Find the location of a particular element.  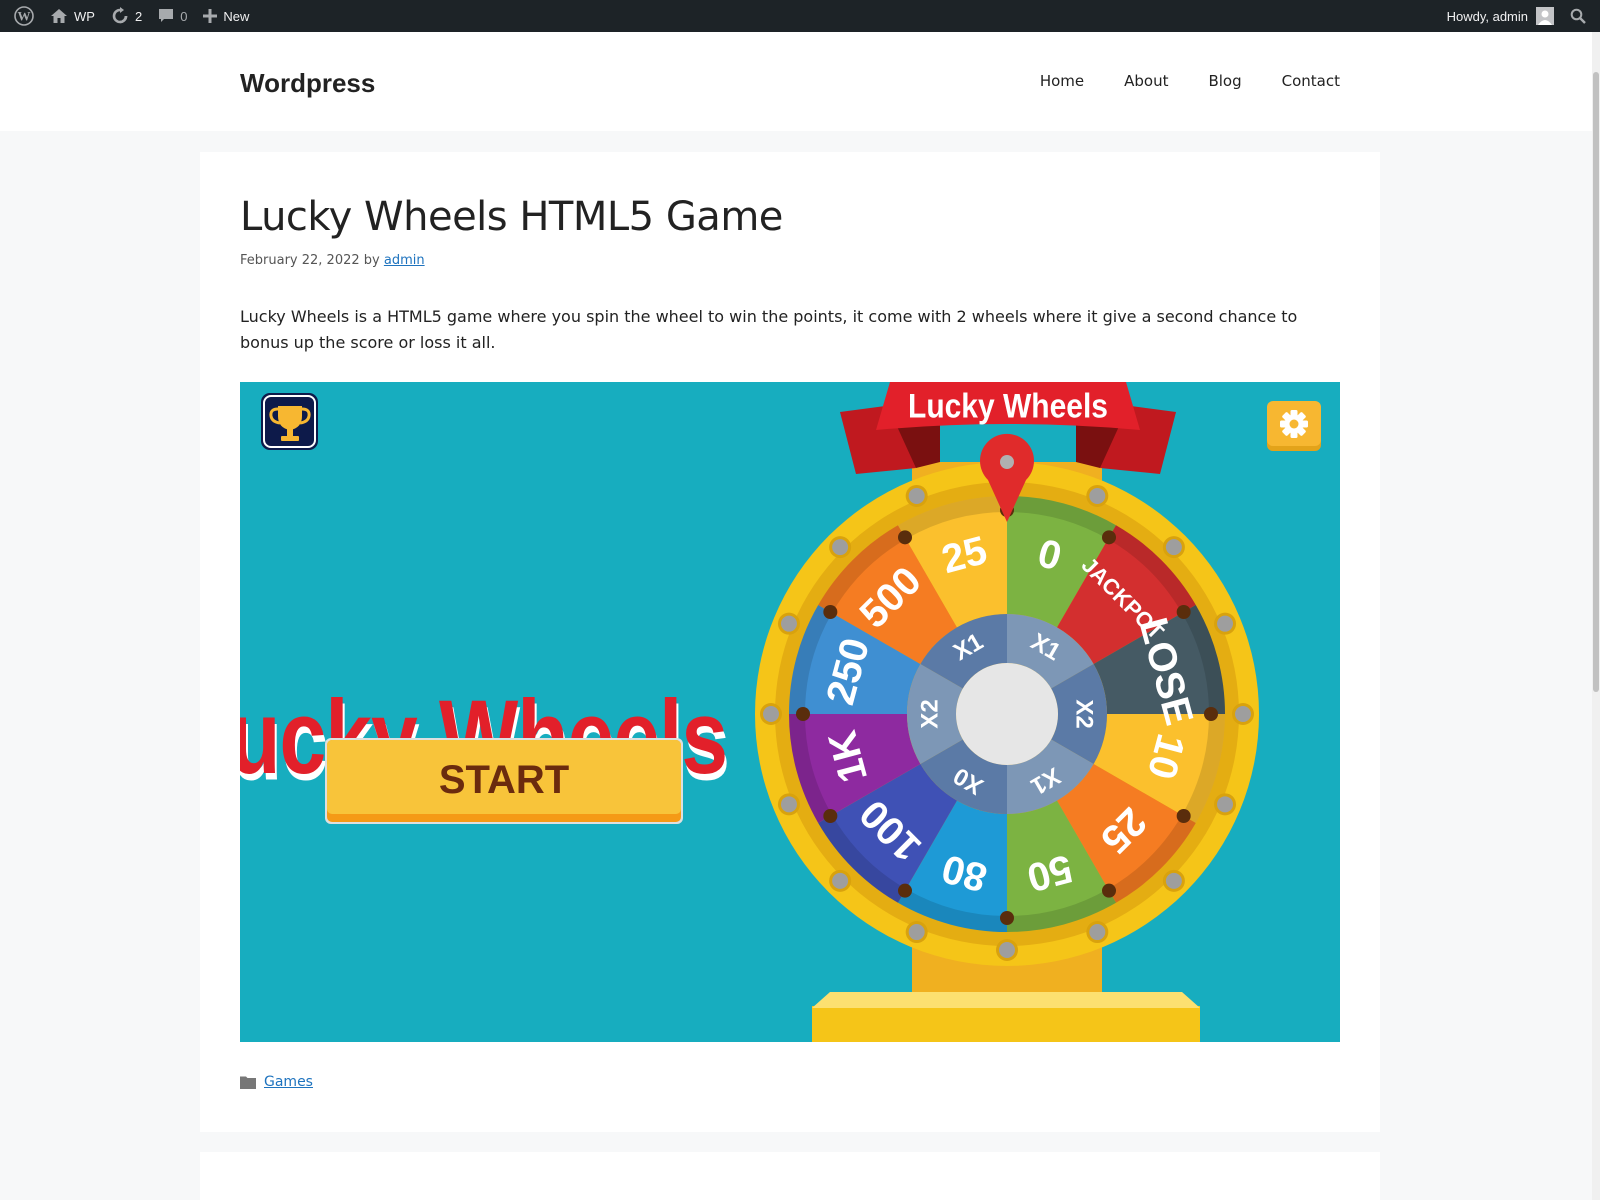

plus-icon is located at coordinates (210, 16).